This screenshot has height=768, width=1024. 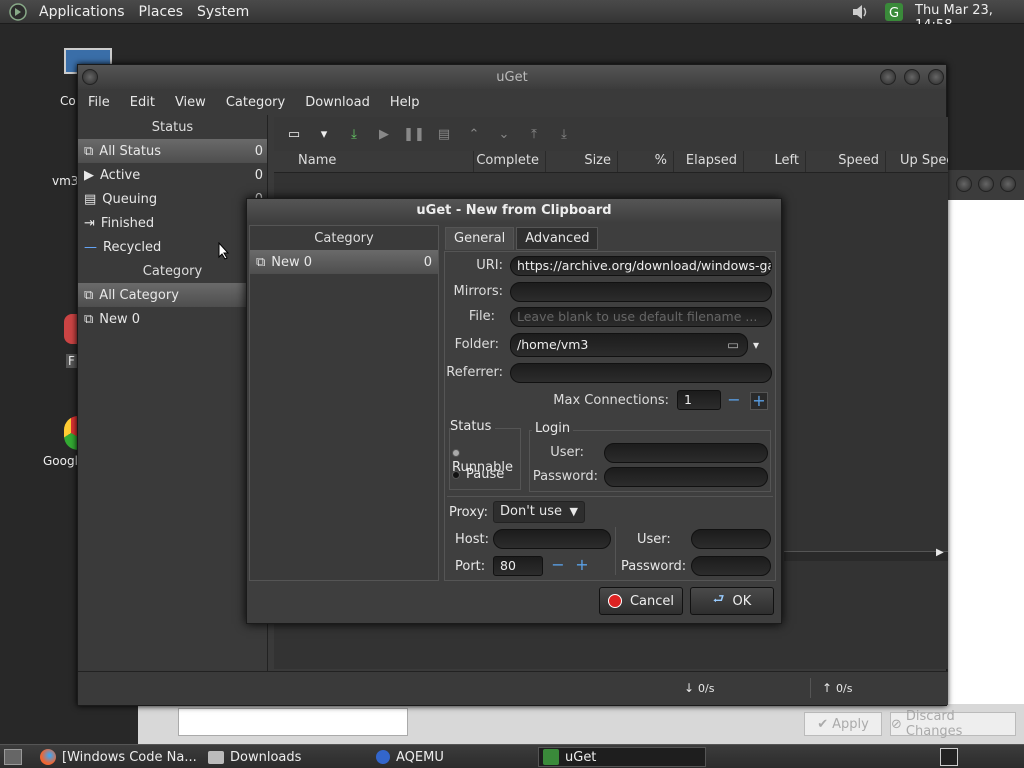 I want to click on folder-dropdown-icon: ▾, so click(x=756, y=345).